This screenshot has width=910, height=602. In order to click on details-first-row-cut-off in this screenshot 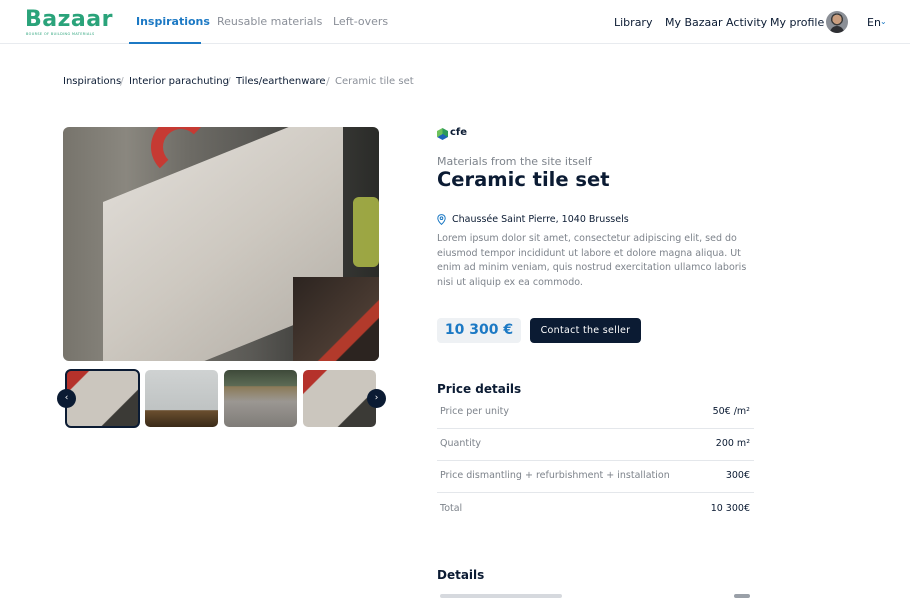, I will do `click(595, 597)`.